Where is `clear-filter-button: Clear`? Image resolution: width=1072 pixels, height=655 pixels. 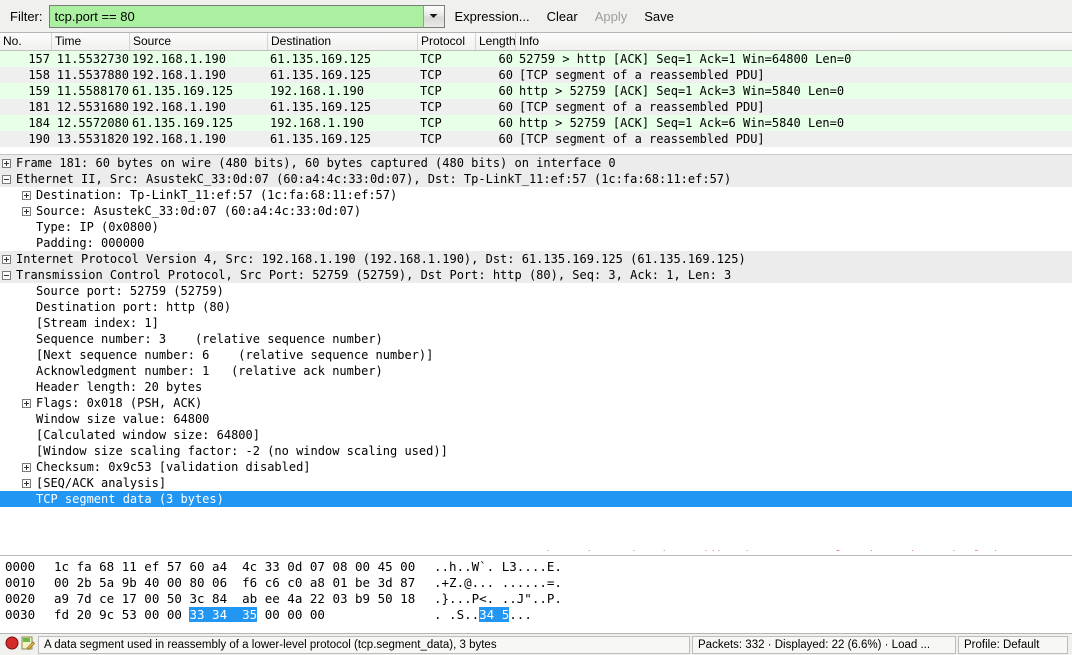 clear-filter-button: Clear is located at coordinates (562, 16).